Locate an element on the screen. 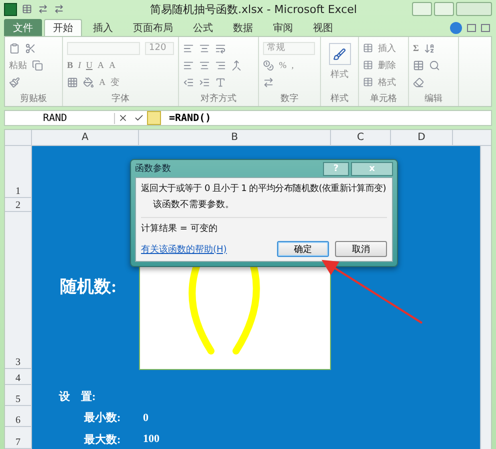 This screenshot has height=449, width=496. ribbon-tab: 审阅 is located at coordinates (283, 27).